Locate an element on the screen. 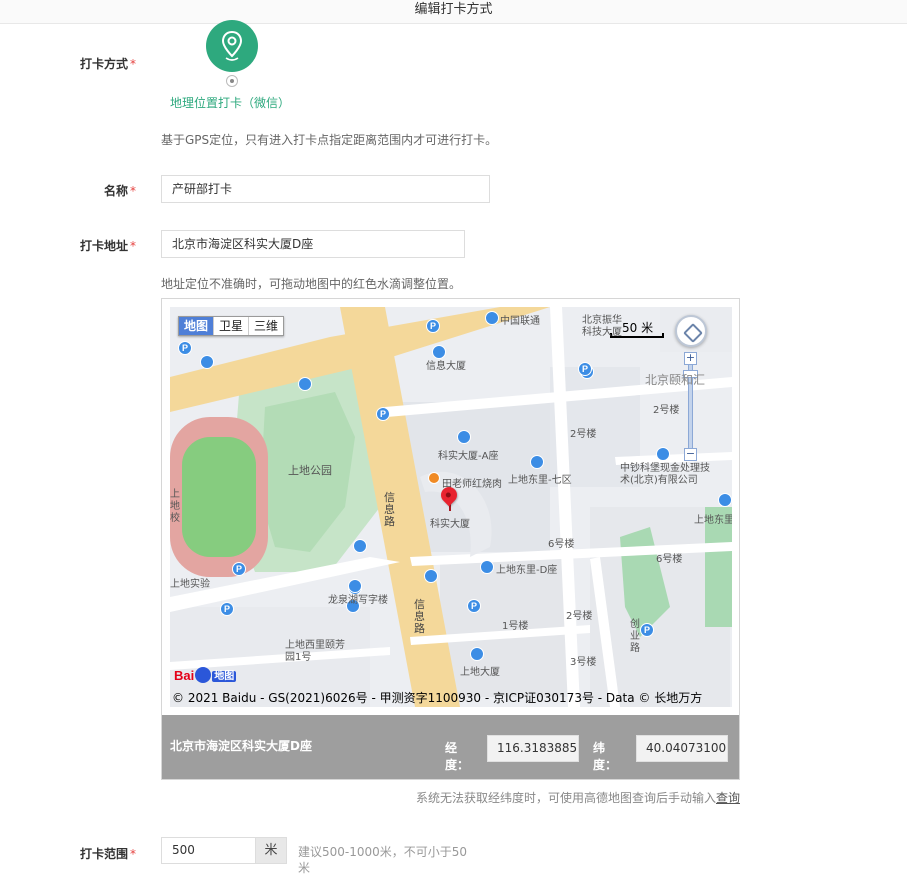 This screenshot has width=907, height=880. range-unit: 米 is located at coordinates (271, 850).